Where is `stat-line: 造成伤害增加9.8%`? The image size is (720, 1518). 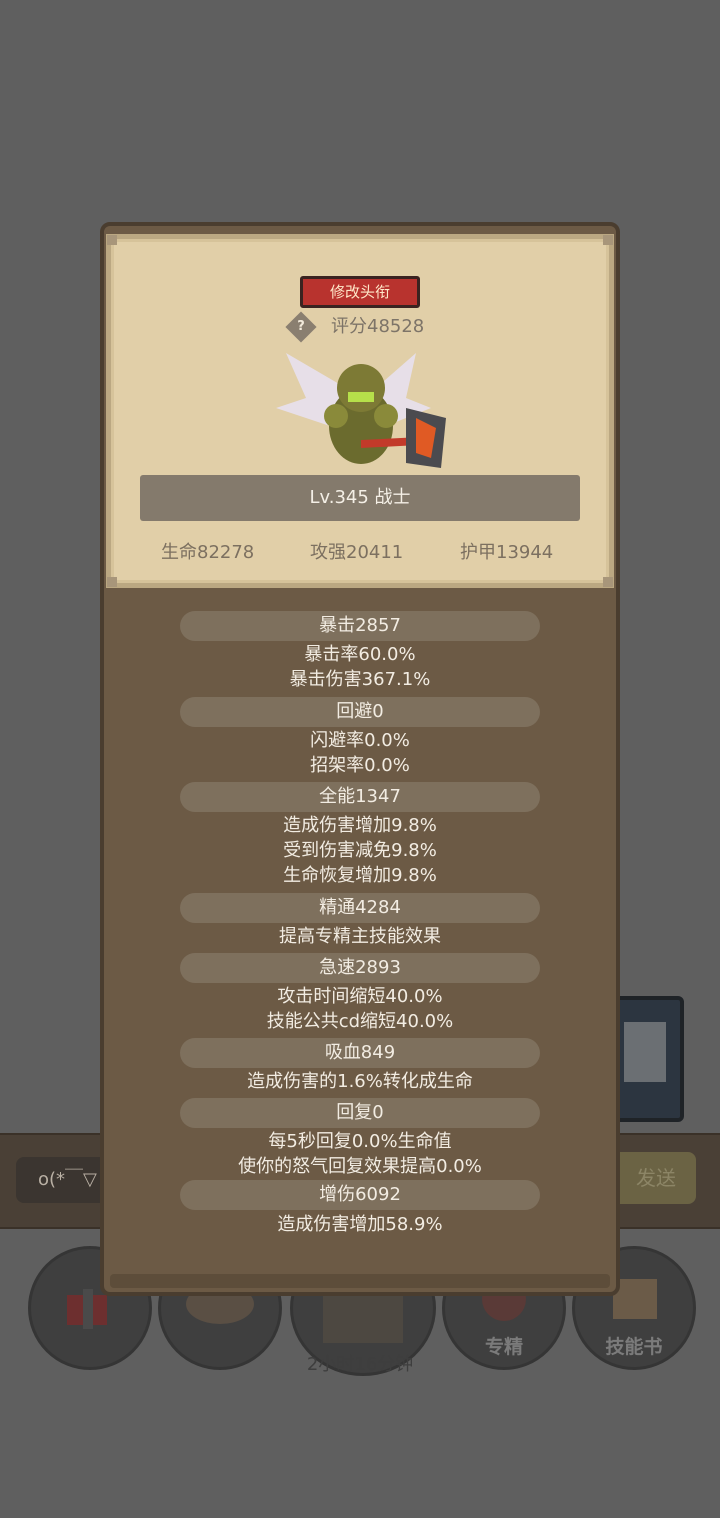 stat-line: 造成伤害增加9.8% is located at coordinates (360, 825).